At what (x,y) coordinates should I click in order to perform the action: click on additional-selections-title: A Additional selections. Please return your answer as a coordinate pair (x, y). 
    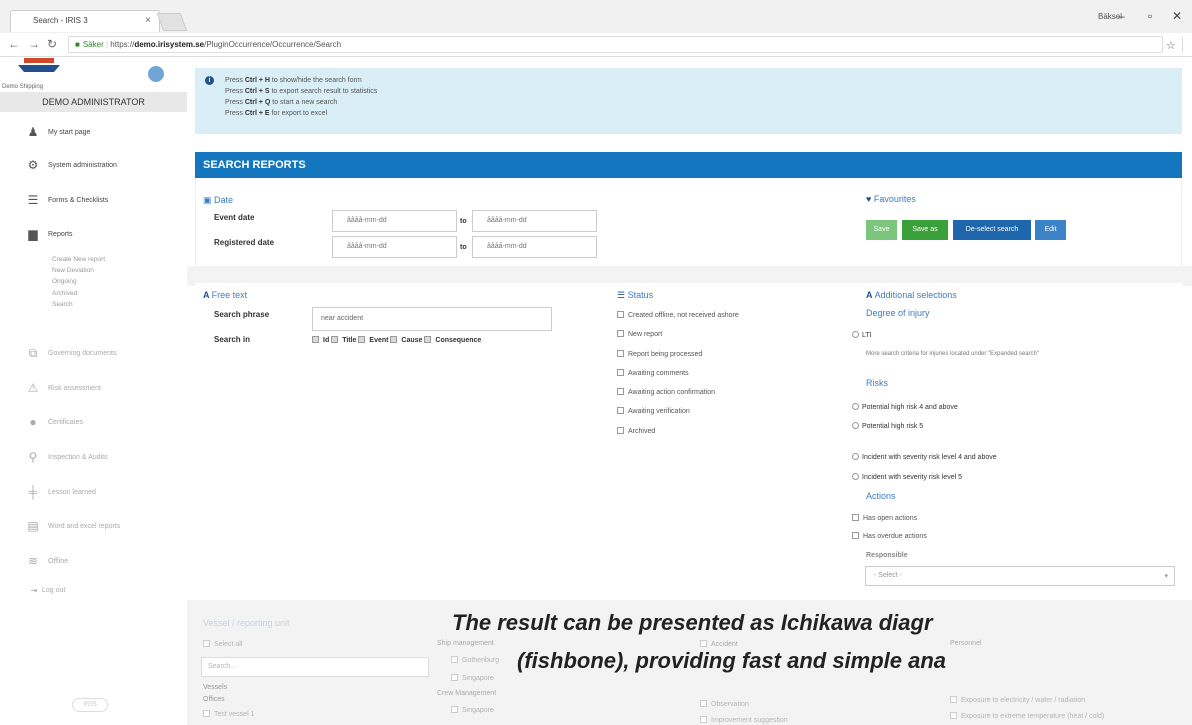
    Looking at the image, I should click on (911, 295).